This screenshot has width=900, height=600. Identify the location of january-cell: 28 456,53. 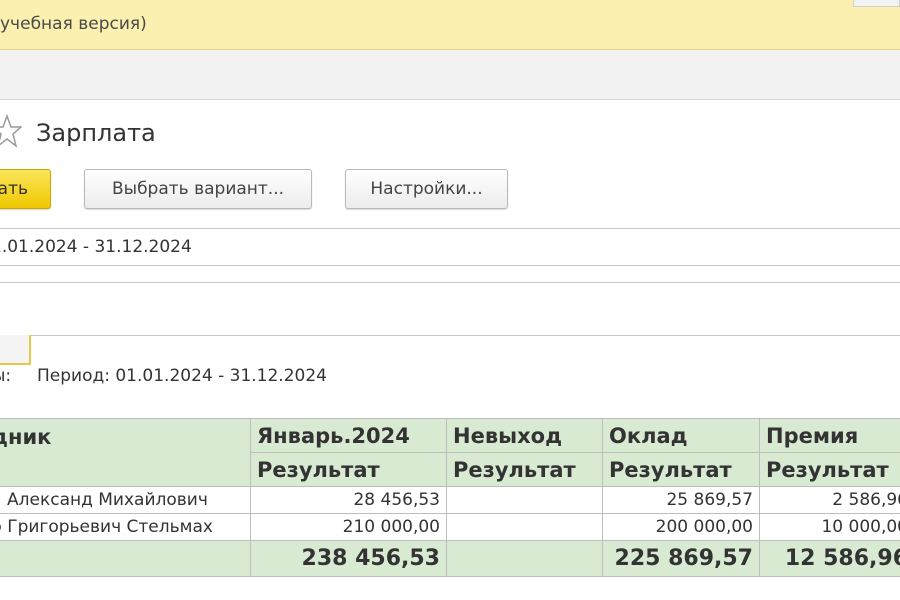
(348, 500).